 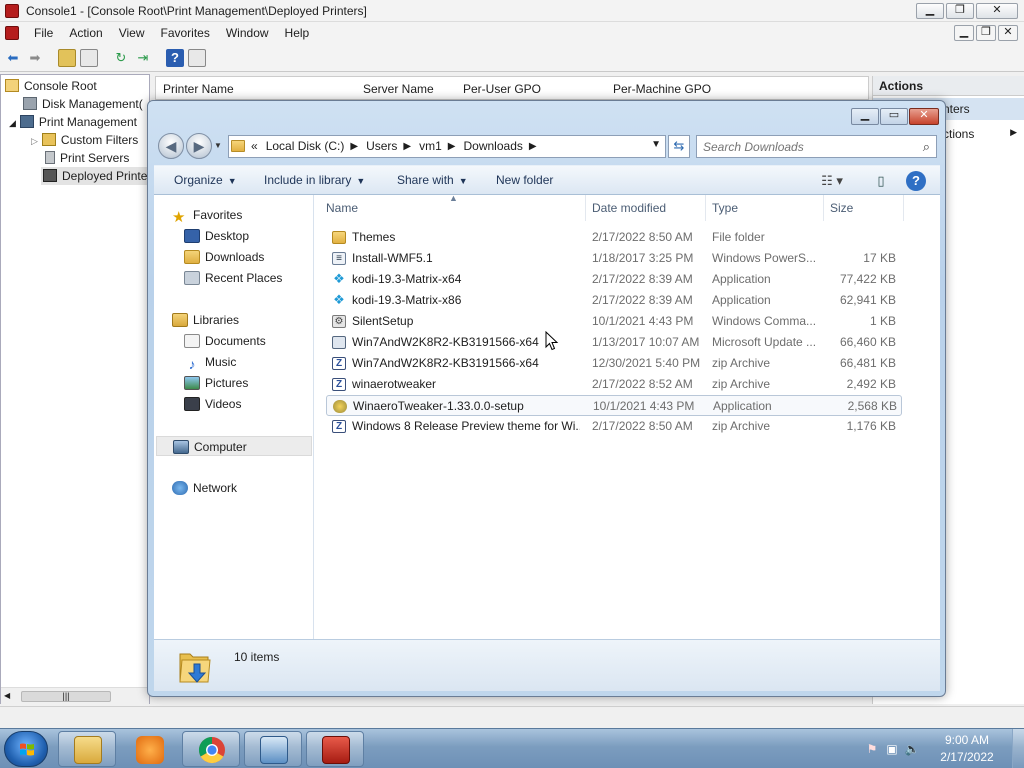 I want to click on menu-action: Action, so click(x=85, y=33).